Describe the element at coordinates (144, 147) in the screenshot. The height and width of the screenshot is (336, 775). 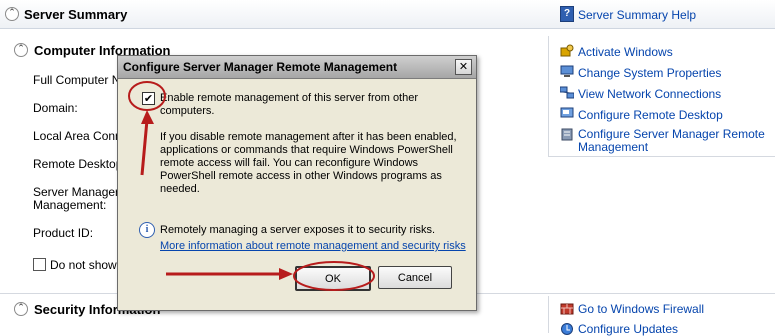
I see `checkbox-arrow-line` at that location.